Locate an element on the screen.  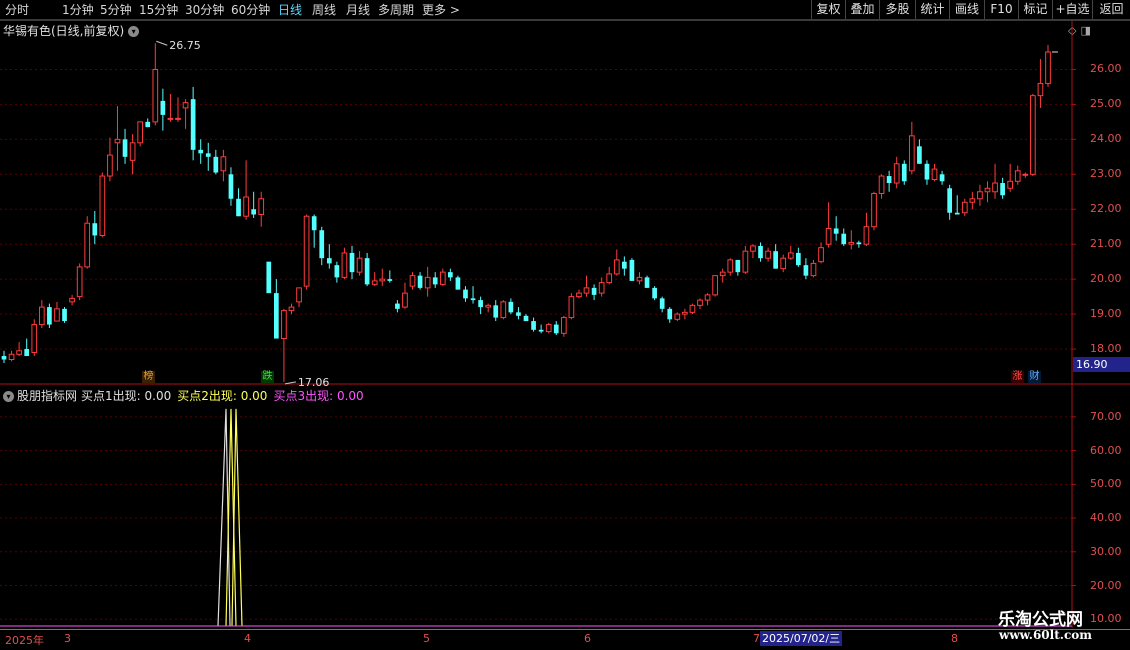
price-tick-label: 21.00 is located at coordinates (1106, 244).